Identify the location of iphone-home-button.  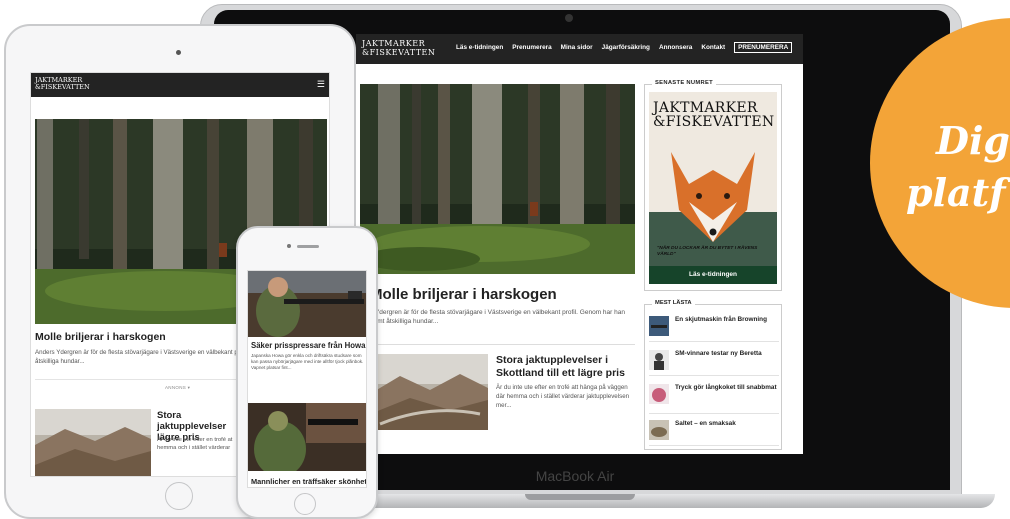
(305, 504).